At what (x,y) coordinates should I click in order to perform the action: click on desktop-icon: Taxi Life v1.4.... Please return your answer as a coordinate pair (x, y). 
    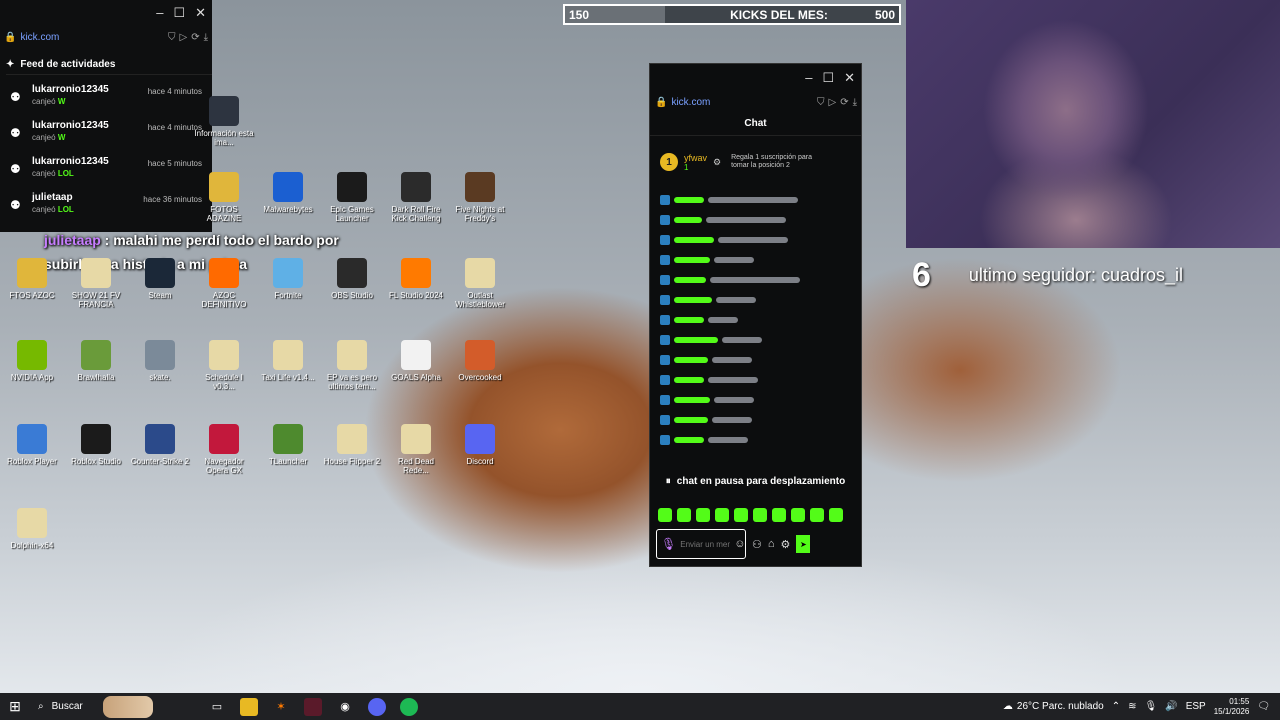
    Looking at the image, I should click on (288, 361).